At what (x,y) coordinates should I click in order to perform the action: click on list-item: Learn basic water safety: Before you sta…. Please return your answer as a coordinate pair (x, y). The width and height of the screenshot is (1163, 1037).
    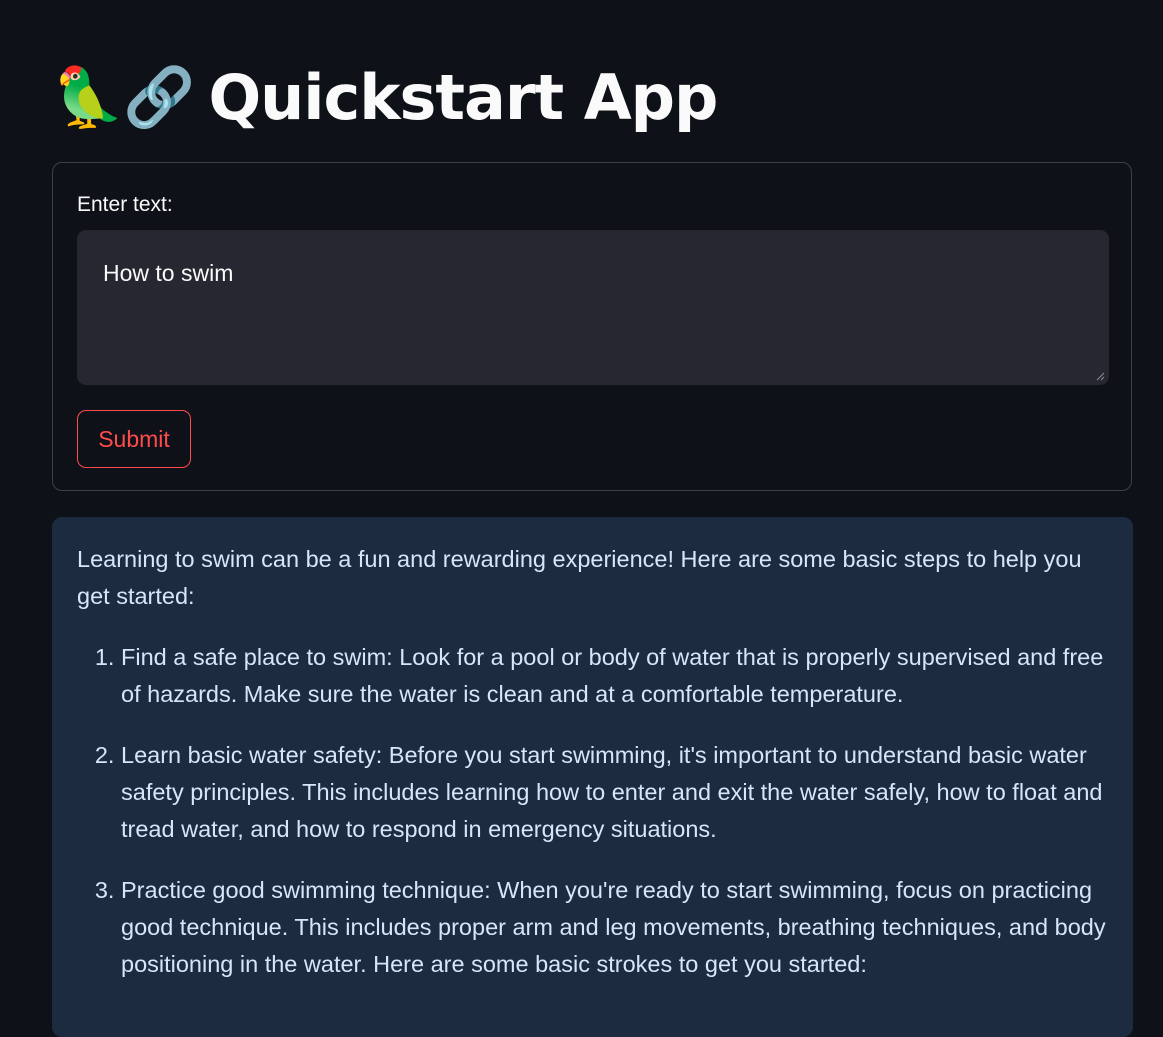
    Looking at the image, I should click on (616, 792).